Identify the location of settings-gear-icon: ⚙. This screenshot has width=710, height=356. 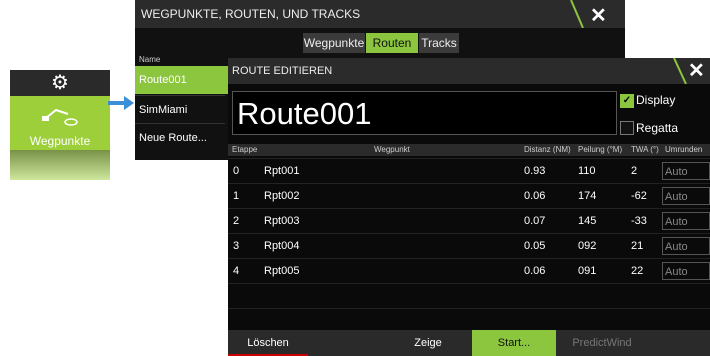
(60, 83).